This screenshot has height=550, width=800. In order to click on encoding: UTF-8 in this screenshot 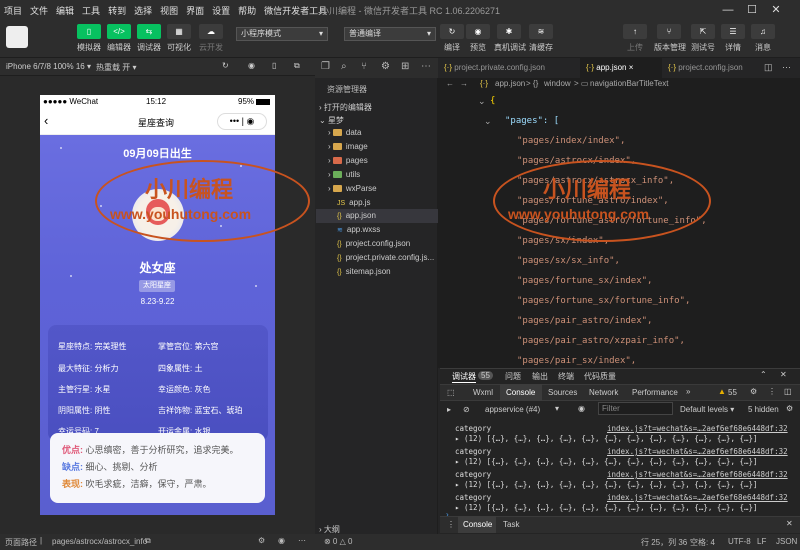, I will do `click(739, 541)`.